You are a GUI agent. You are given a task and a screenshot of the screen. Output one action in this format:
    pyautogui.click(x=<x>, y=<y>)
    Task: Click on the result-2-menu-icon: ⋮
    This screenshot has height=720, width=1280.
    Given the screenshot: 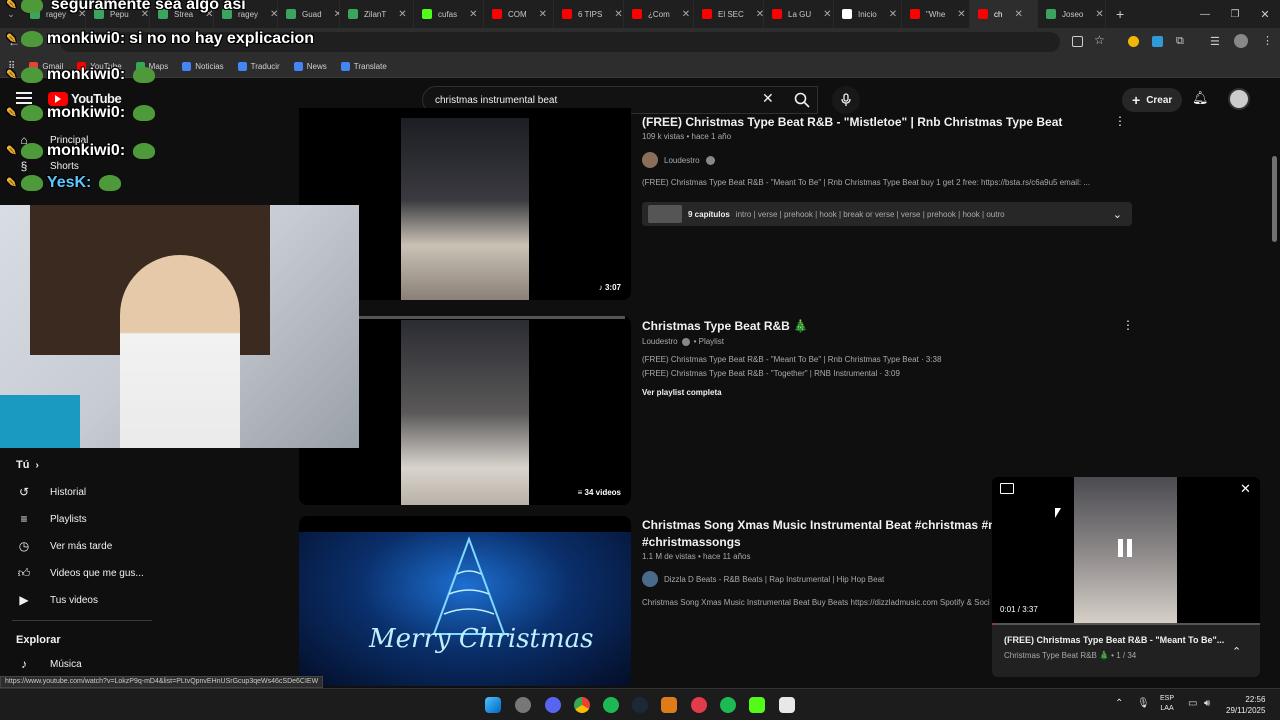 What is the action you would take?
    pyautogui.click(x=1128, y=325)
    